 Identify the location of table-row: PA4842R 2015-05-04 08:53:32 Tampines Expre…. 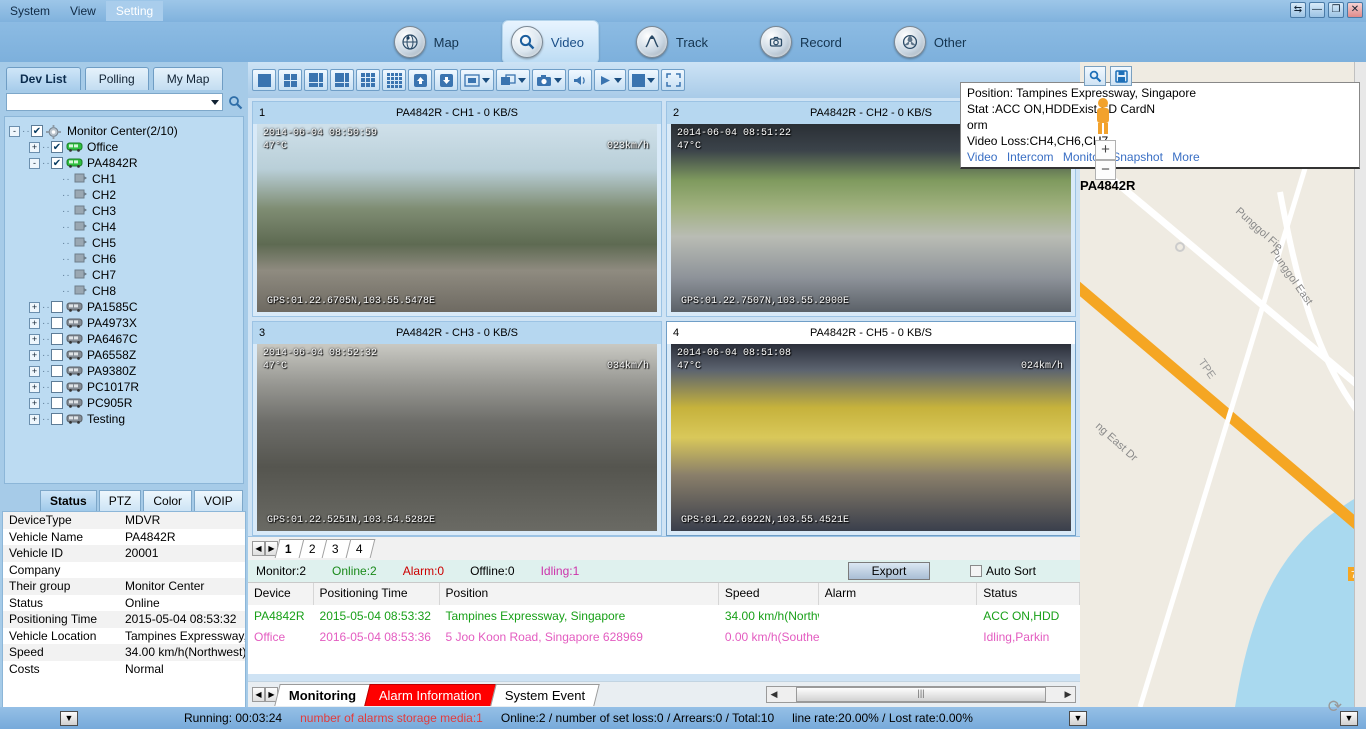
(664, 615).